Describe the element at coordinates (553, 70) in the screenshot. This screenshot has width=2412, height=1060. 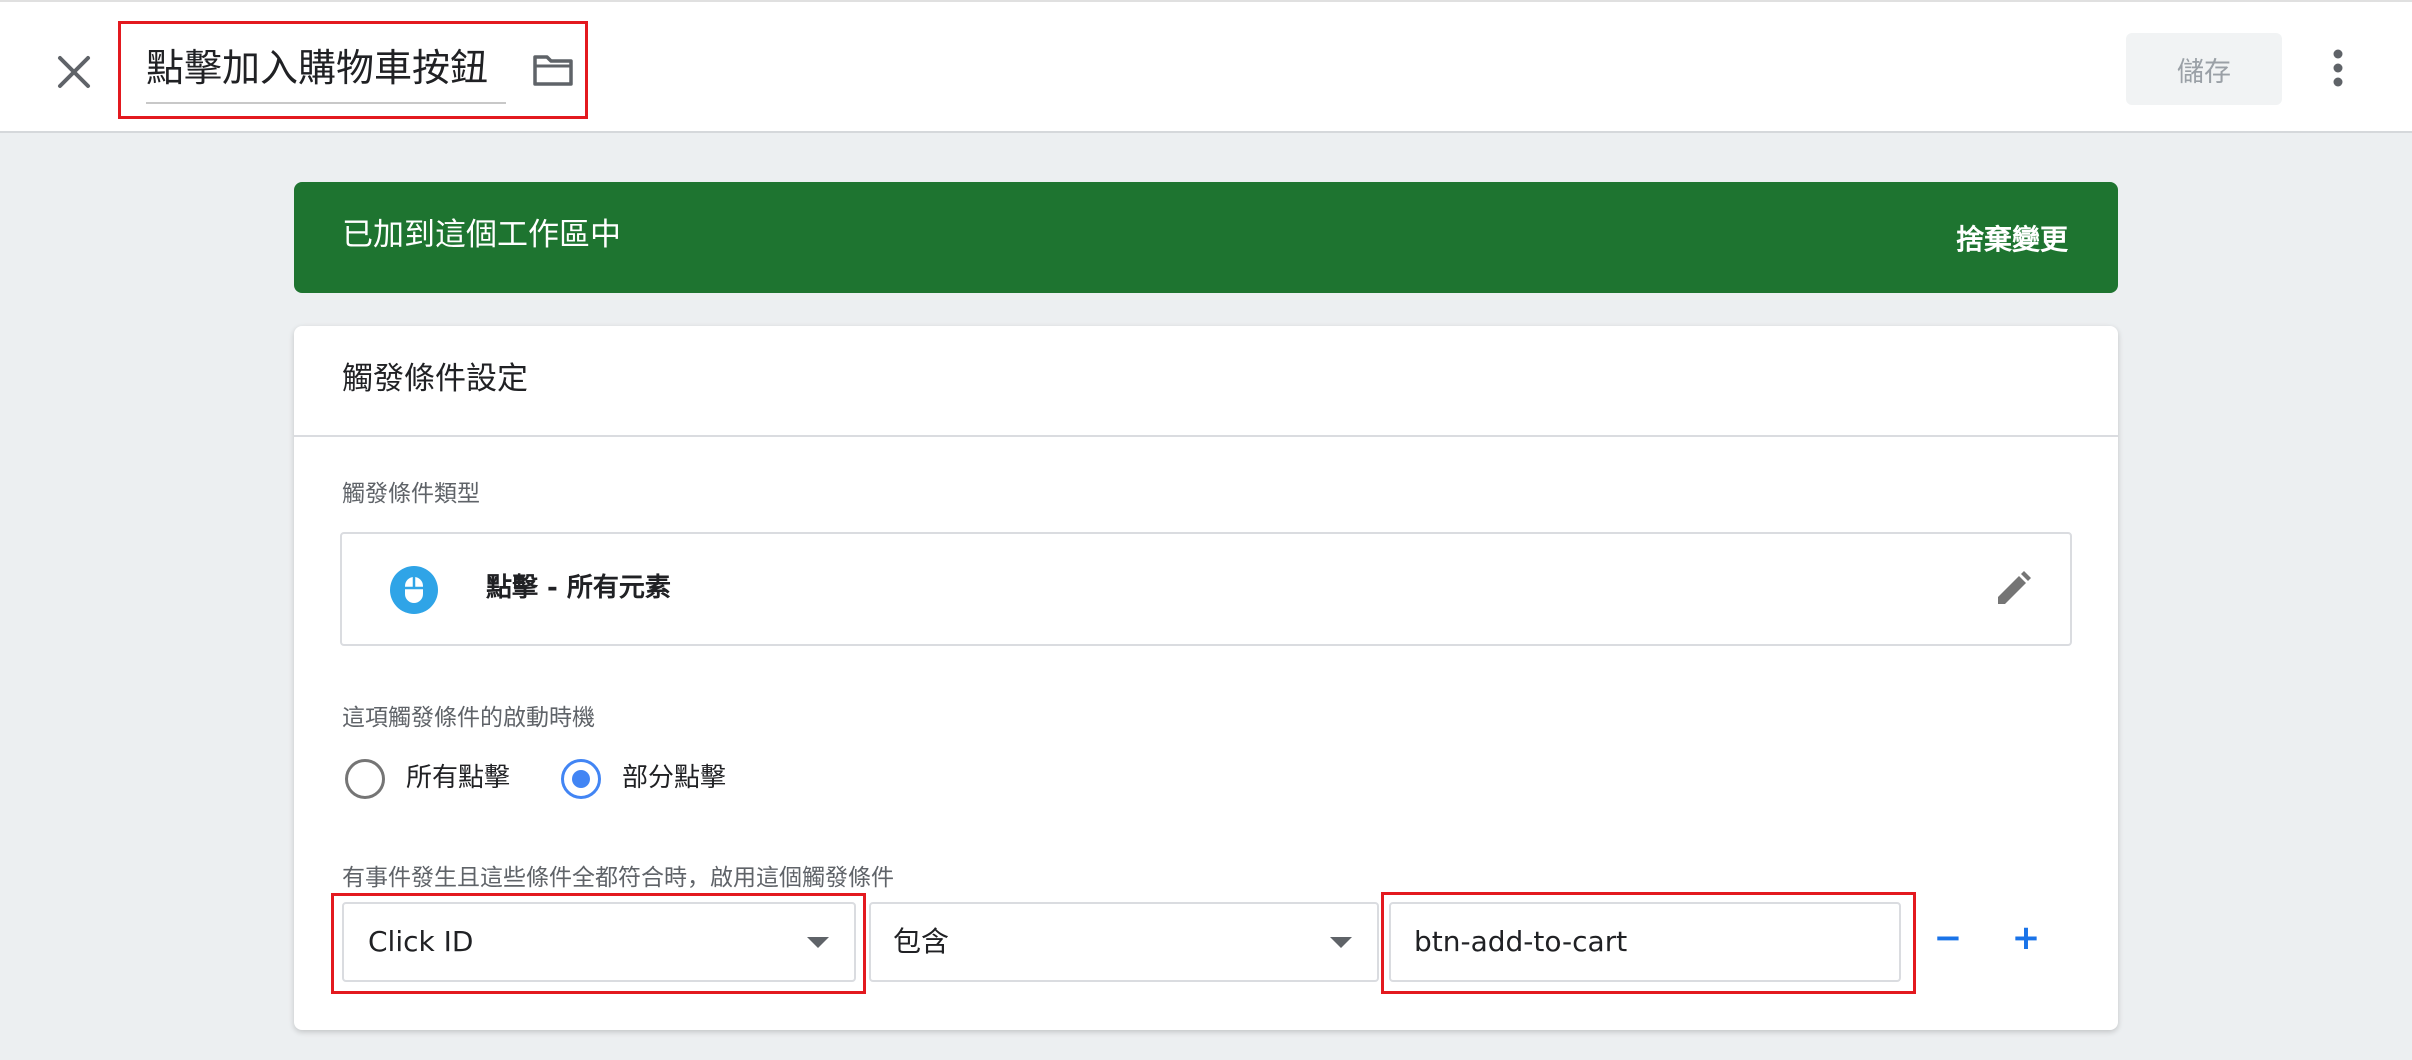
I see `folder-icon` at that location.